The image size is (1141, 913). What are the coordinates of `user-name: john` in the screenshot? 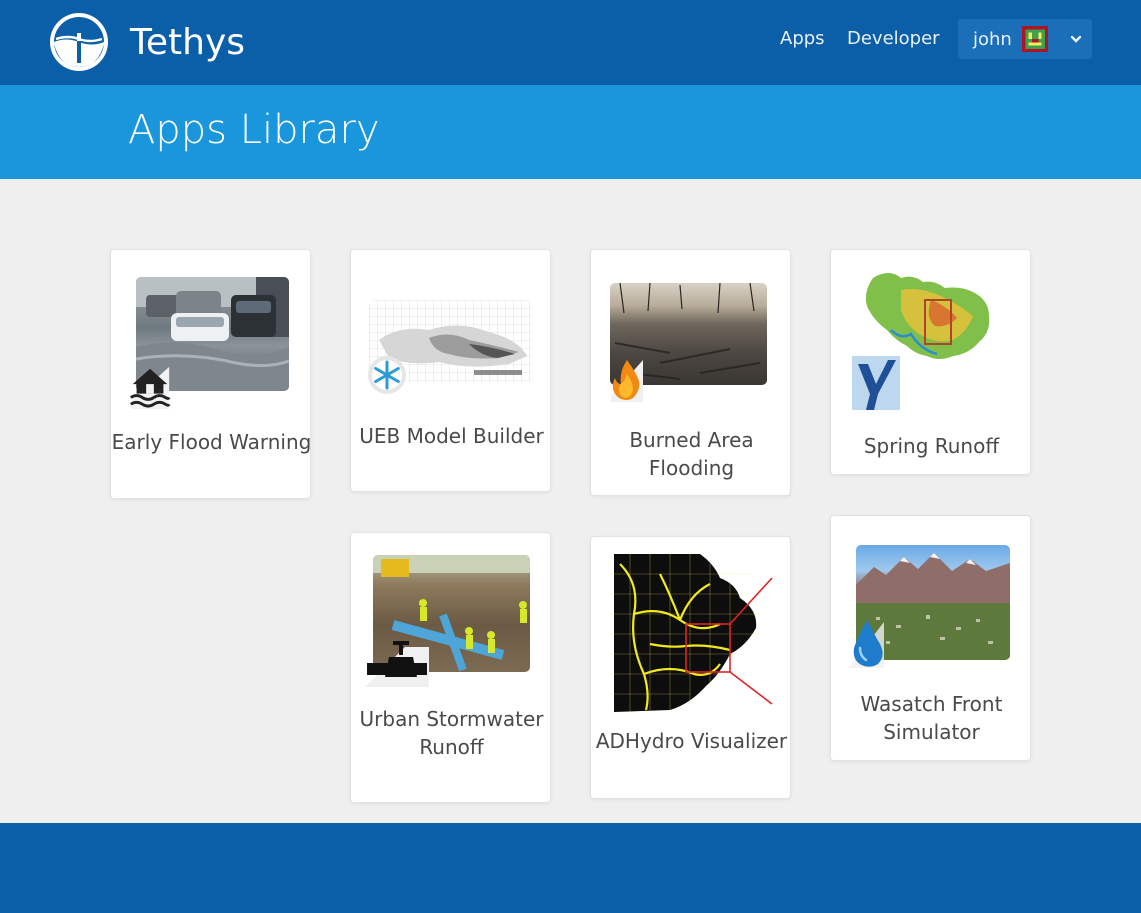 It's located at (992, 39).